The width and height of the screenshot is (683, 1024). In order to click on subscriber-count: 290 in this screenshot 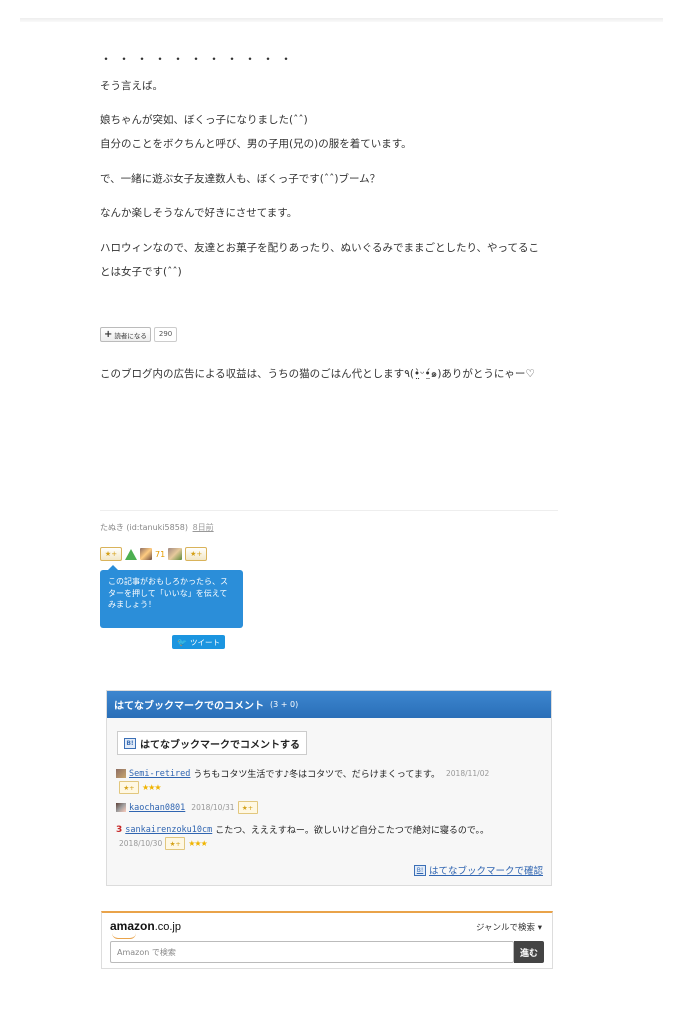, I will do `click(165, 334)`.